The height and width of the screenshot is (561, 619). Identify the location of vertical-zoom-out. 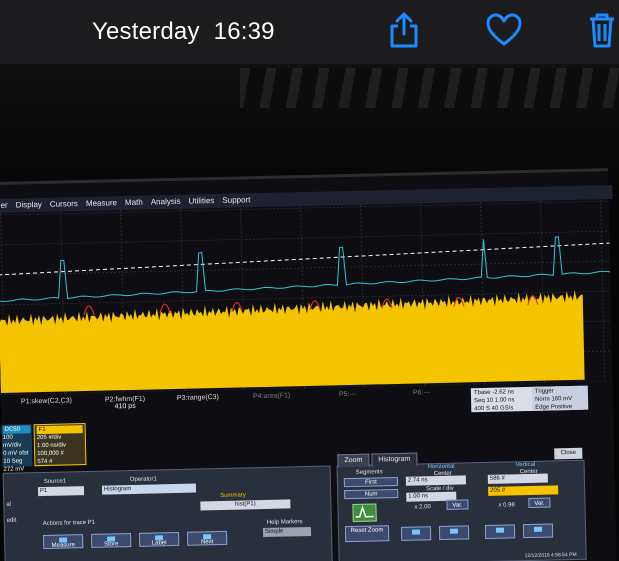
(500, 531).